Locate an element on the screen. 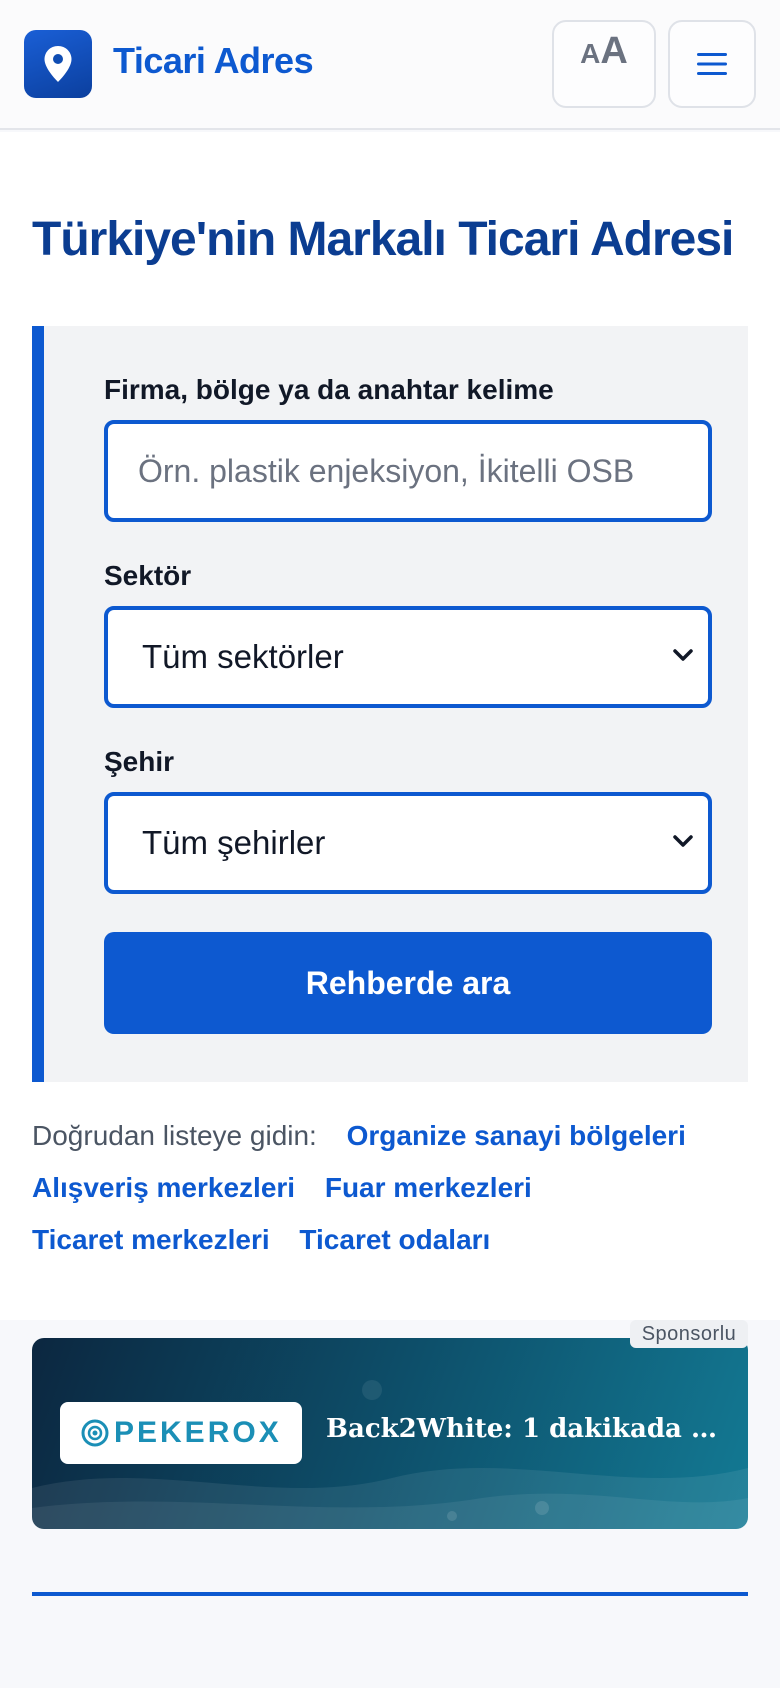 Image resolution: width=780 pixels, height=1688 pixels. map-pin-icon is located at coordinates (58, 64).